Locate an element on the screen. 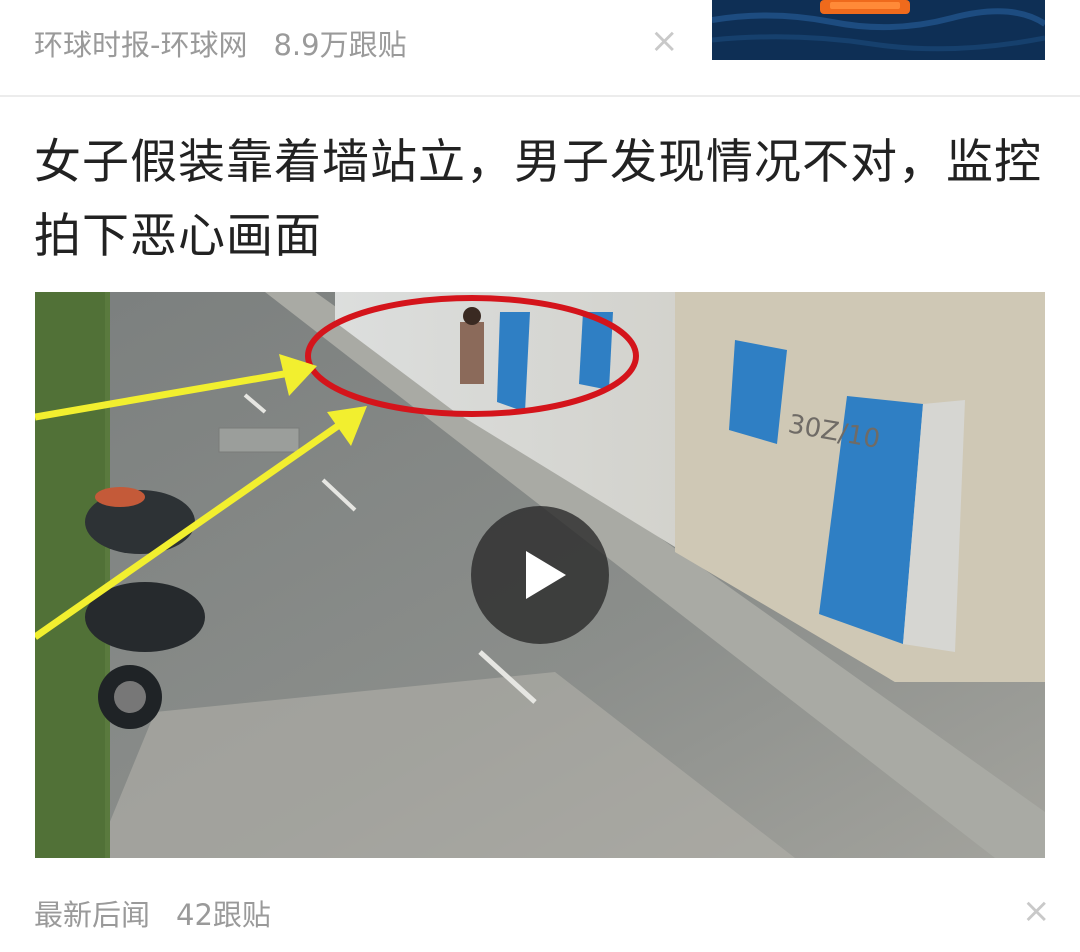 The width and height of the screenshot is (1080, 952). blue-door-far is located at coordinates (513, 362).